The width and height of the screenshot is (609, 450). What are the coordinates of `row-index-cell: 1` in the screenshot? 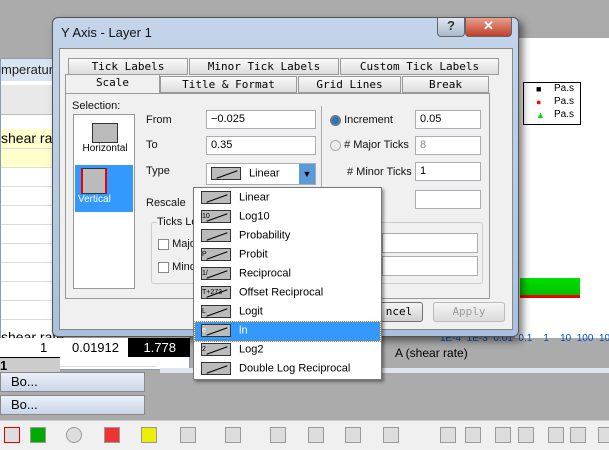 It's located at (44, 347).